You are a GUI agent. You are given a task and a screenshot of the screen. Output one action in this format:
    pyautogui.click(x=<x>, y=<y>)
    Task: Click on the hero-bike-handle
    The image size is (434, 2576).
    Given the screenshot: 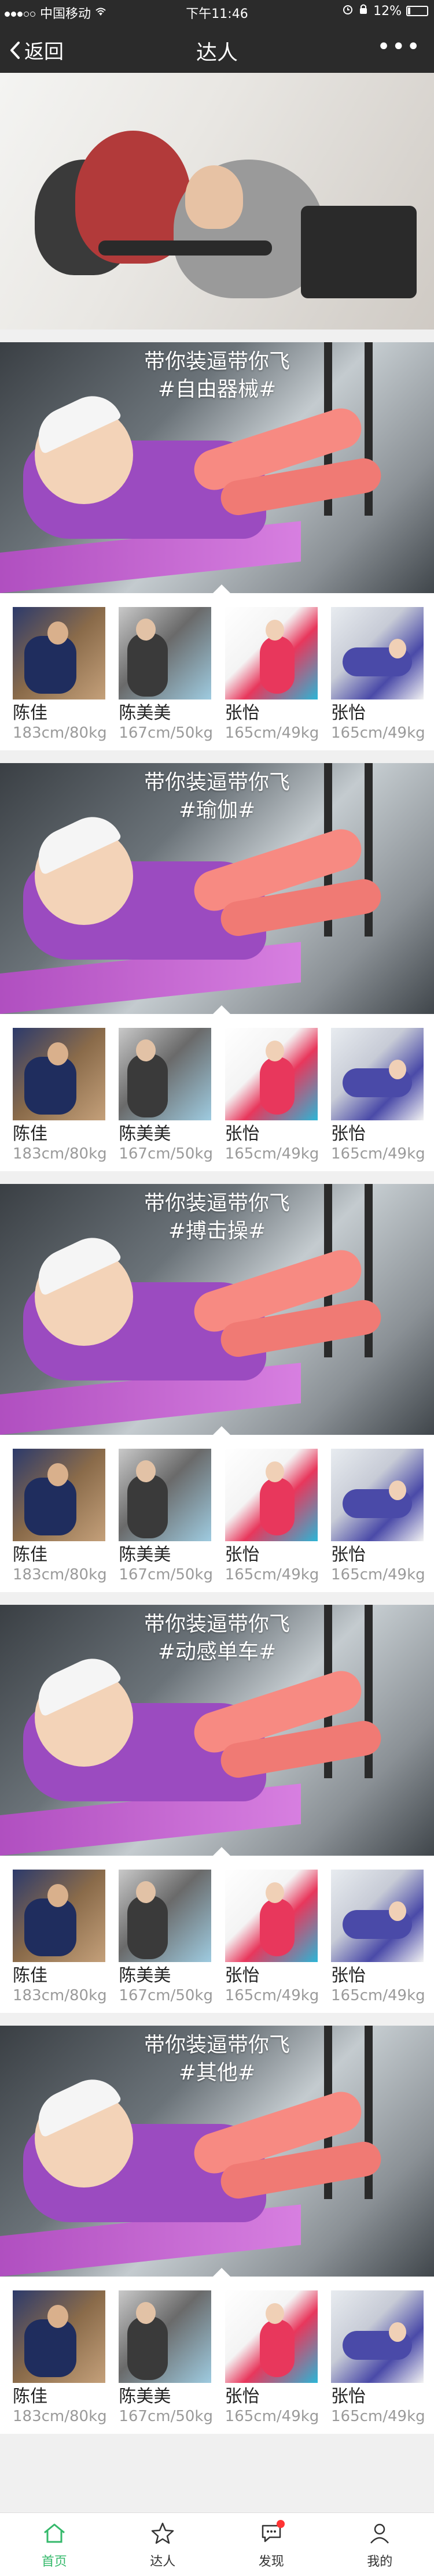 What is the action you would take?
    pyautogui.click(x=185, y=248)
    